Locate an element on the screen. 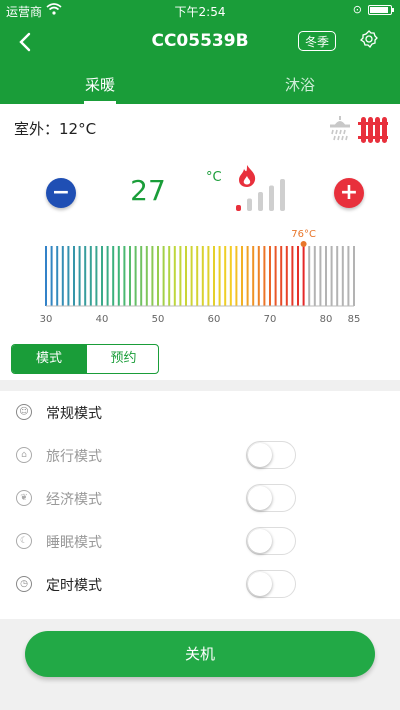 This screenshot has height=710, width=400. mode-tabs: 采暖 沐浴 is located at coordinates (200, 84).